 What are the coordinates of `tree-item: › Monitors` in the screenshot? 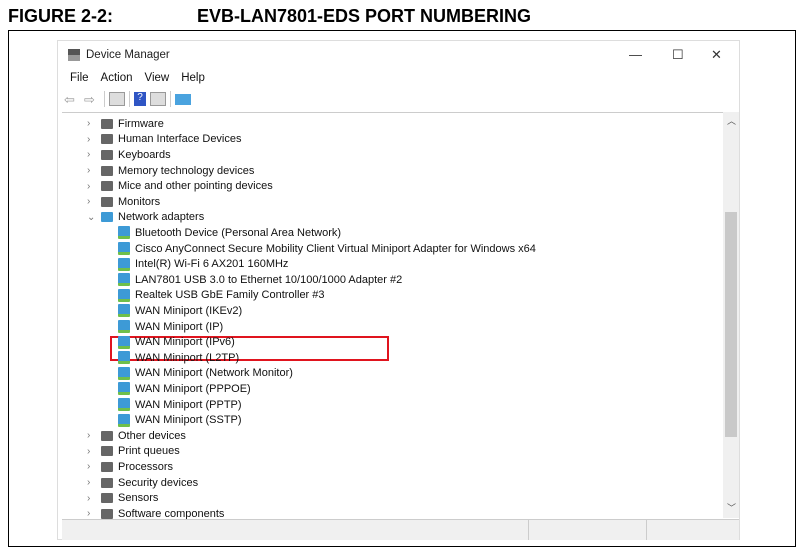 It's located at (124, 202).